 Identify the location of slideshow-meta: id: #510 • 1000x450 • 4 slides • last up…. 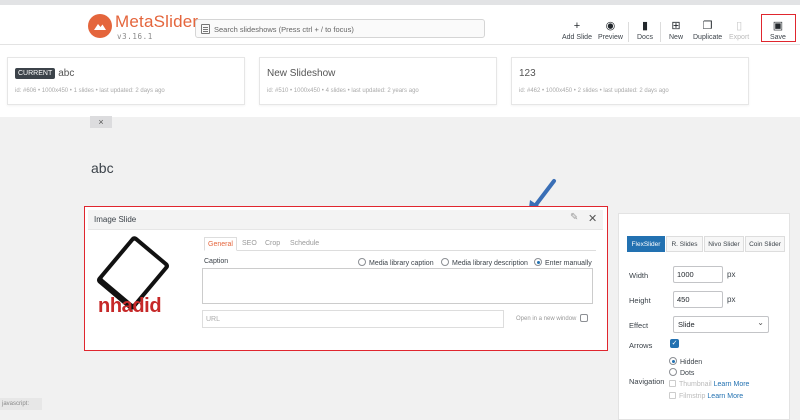
(343, 91).